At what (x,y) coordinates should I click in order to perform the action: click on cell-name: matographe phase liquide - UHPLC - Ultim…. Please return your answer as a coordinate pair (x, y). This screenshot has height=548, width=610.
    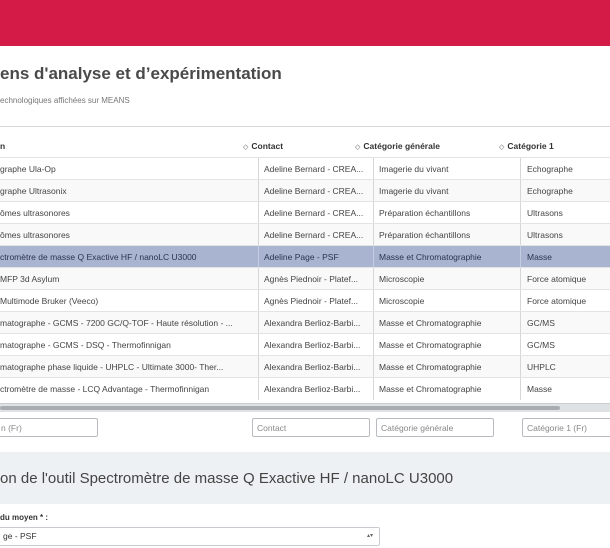
    Looking at the image, I should click on (112, 367).